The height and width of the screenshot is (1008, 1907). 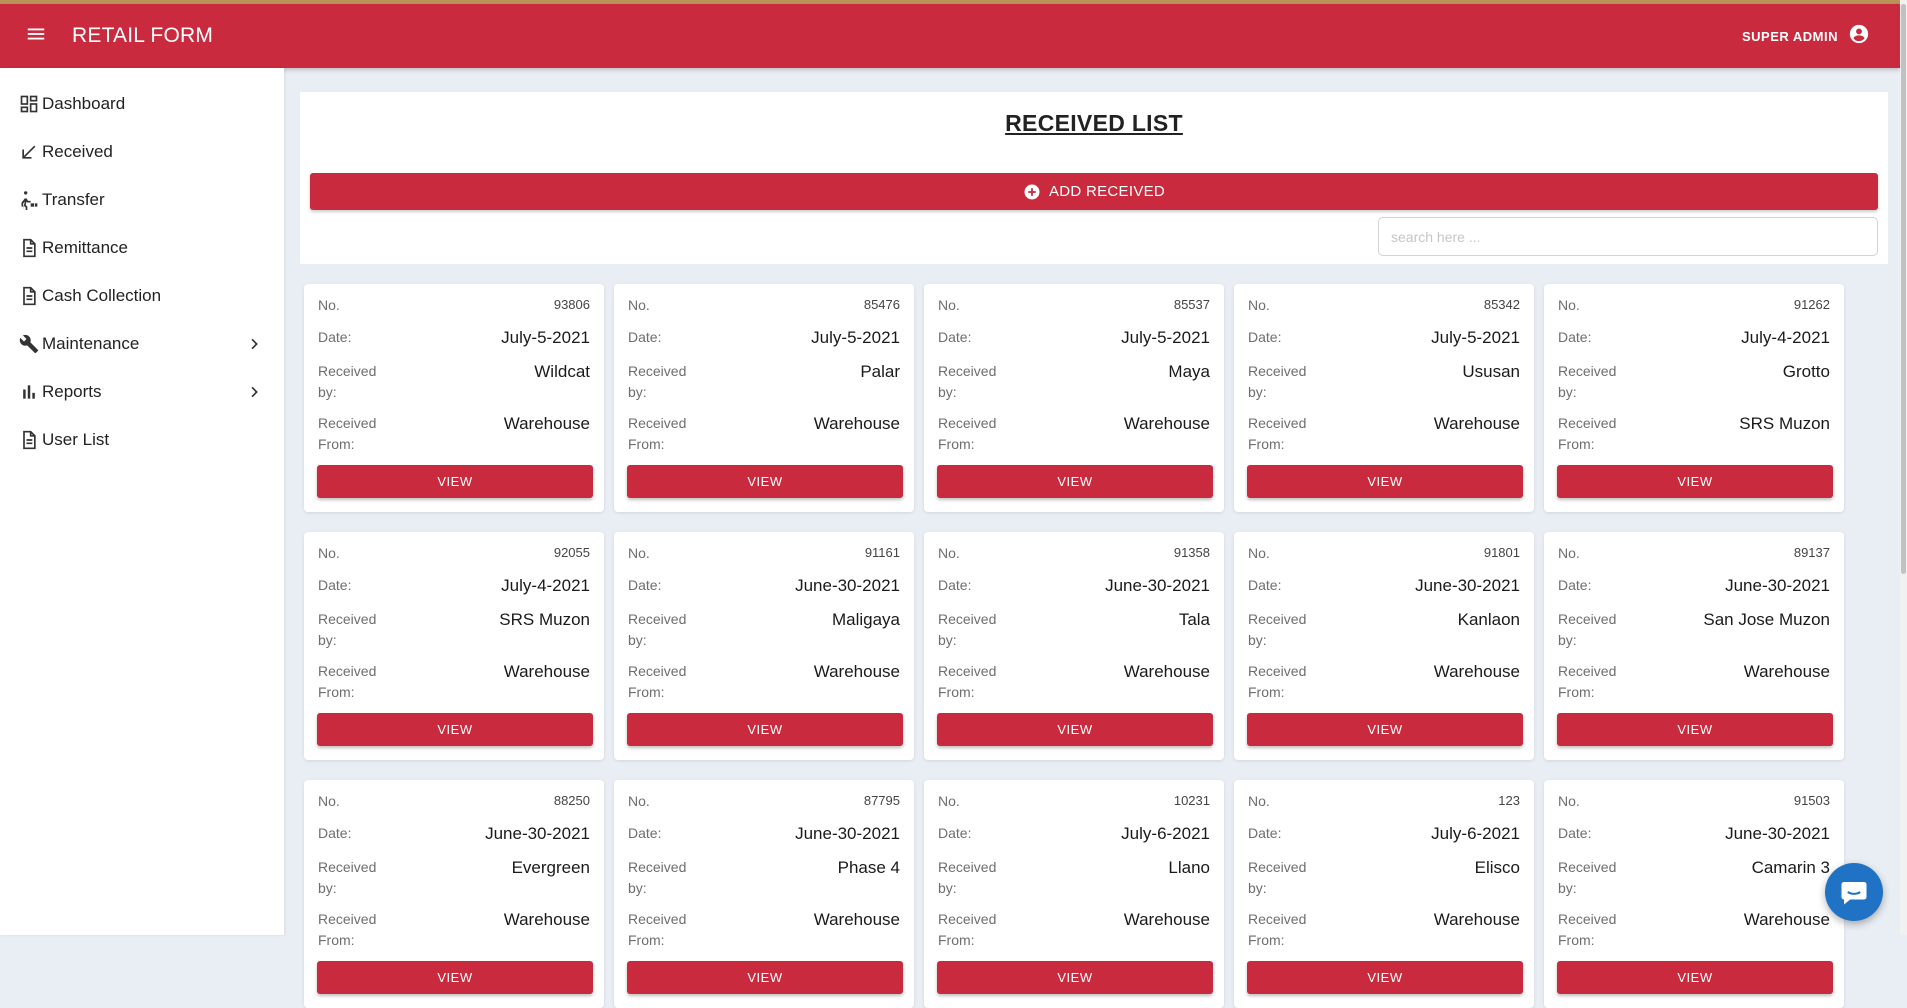 I want to click on sidebar-item-reports: Reports, so click(x=142, y=392).